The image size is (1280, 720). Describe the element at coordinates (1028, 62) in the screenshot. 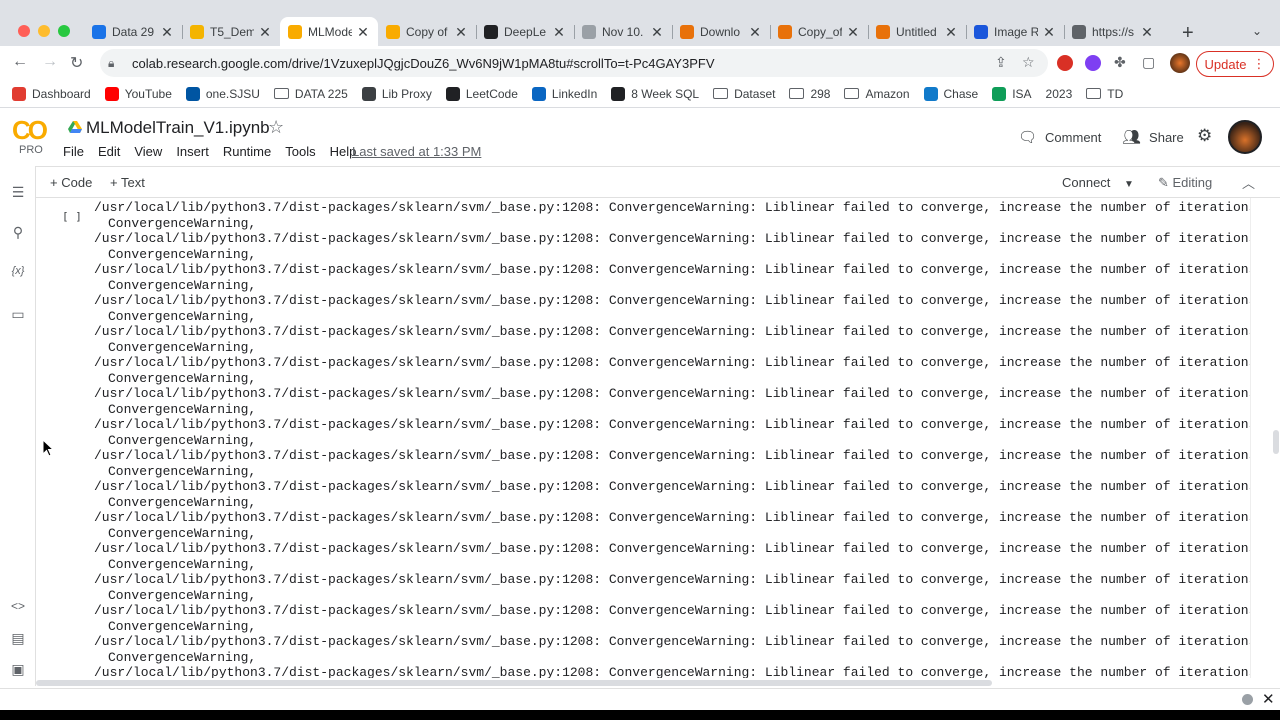

I see `bookmark-star-icon: ☆` at that location.